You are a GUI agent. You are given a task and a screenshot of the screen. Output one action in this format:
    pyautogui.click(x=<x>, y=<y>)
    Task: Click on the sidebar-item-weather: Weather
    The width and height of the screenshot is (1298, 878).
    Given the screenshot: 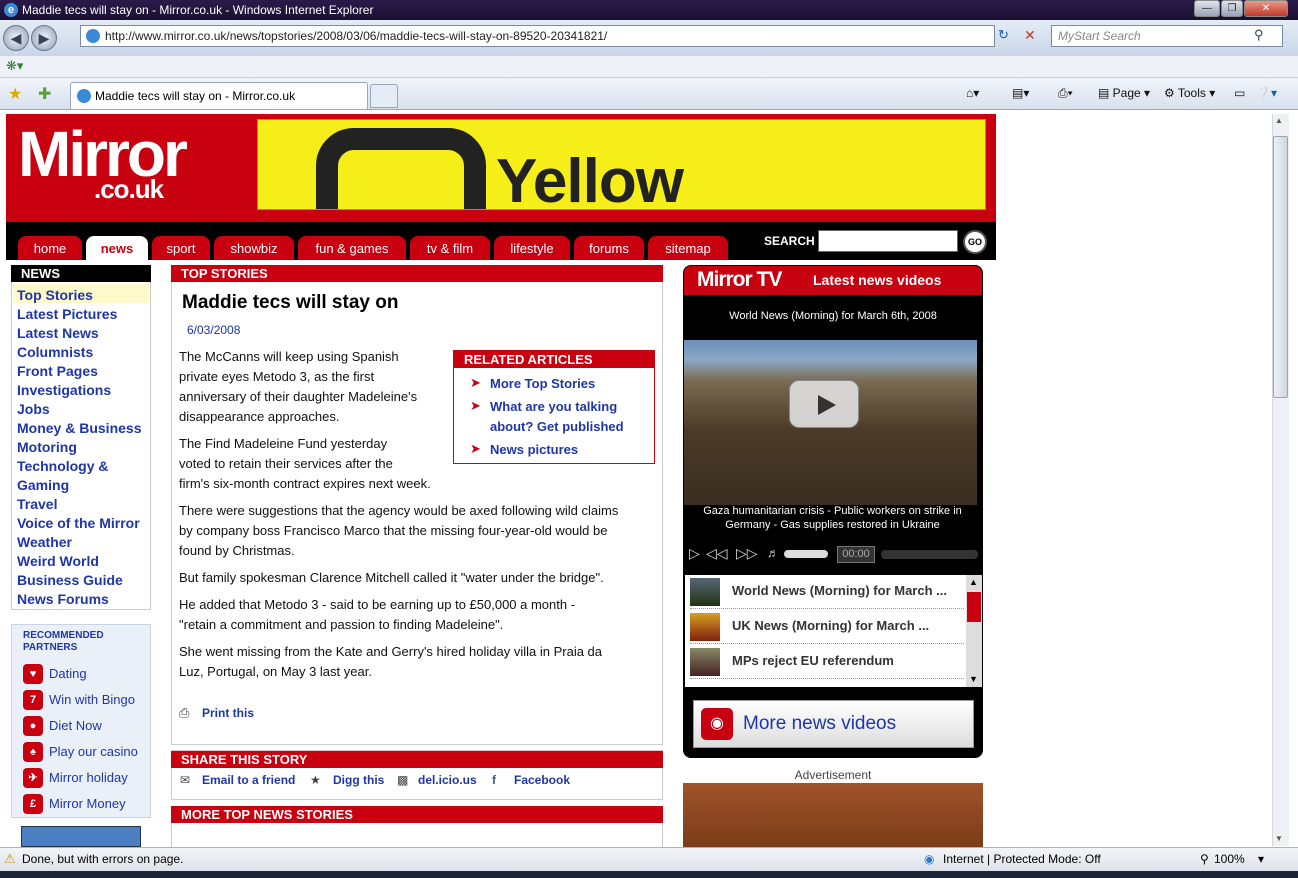 What is the action you would take?
    pyautogui.click(x=44, y=542)
    